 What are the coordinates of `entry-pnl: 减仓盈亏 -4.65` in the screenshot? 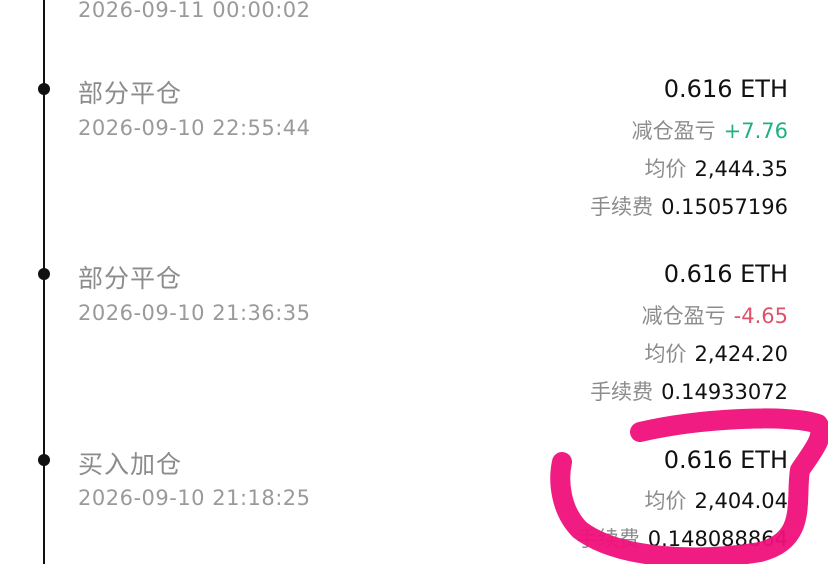 It's located at (715, 315).